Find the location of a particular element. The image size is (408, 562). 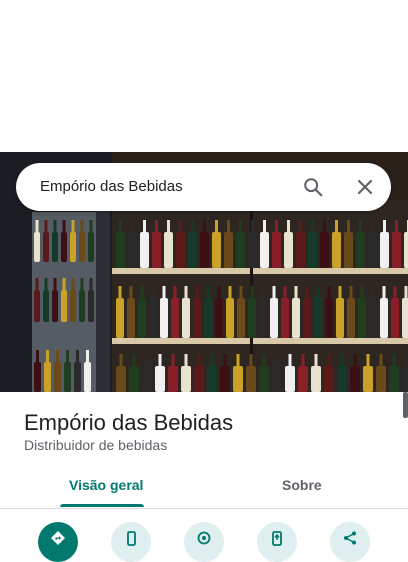

close-icon is located at coordinates (365, 187).